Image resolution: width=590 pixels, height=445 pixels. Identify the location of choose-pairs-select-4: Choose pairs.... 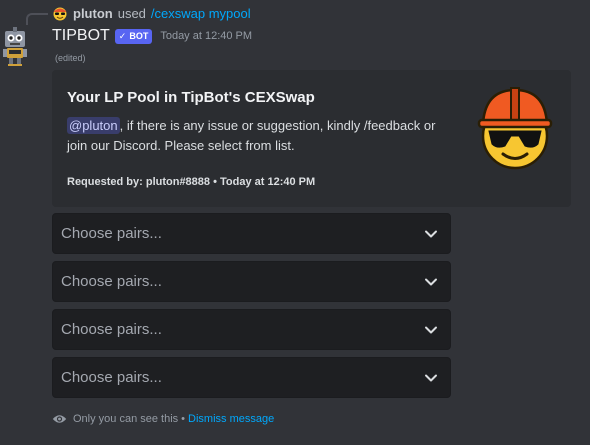
(251, 377).